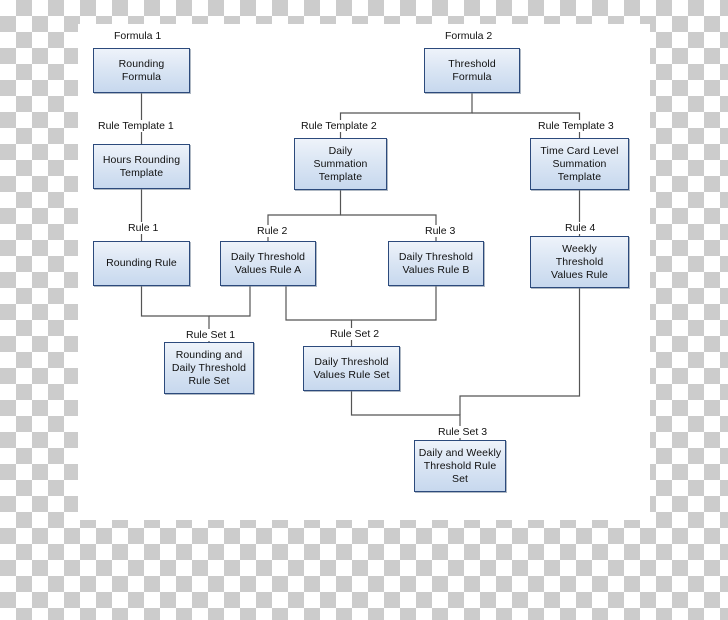 The height and width of the screenshot is (620, 728). Describe the element at coordinates (138, 36) in the screenshot. I see `label-formula-1: Formula 1` at that location.